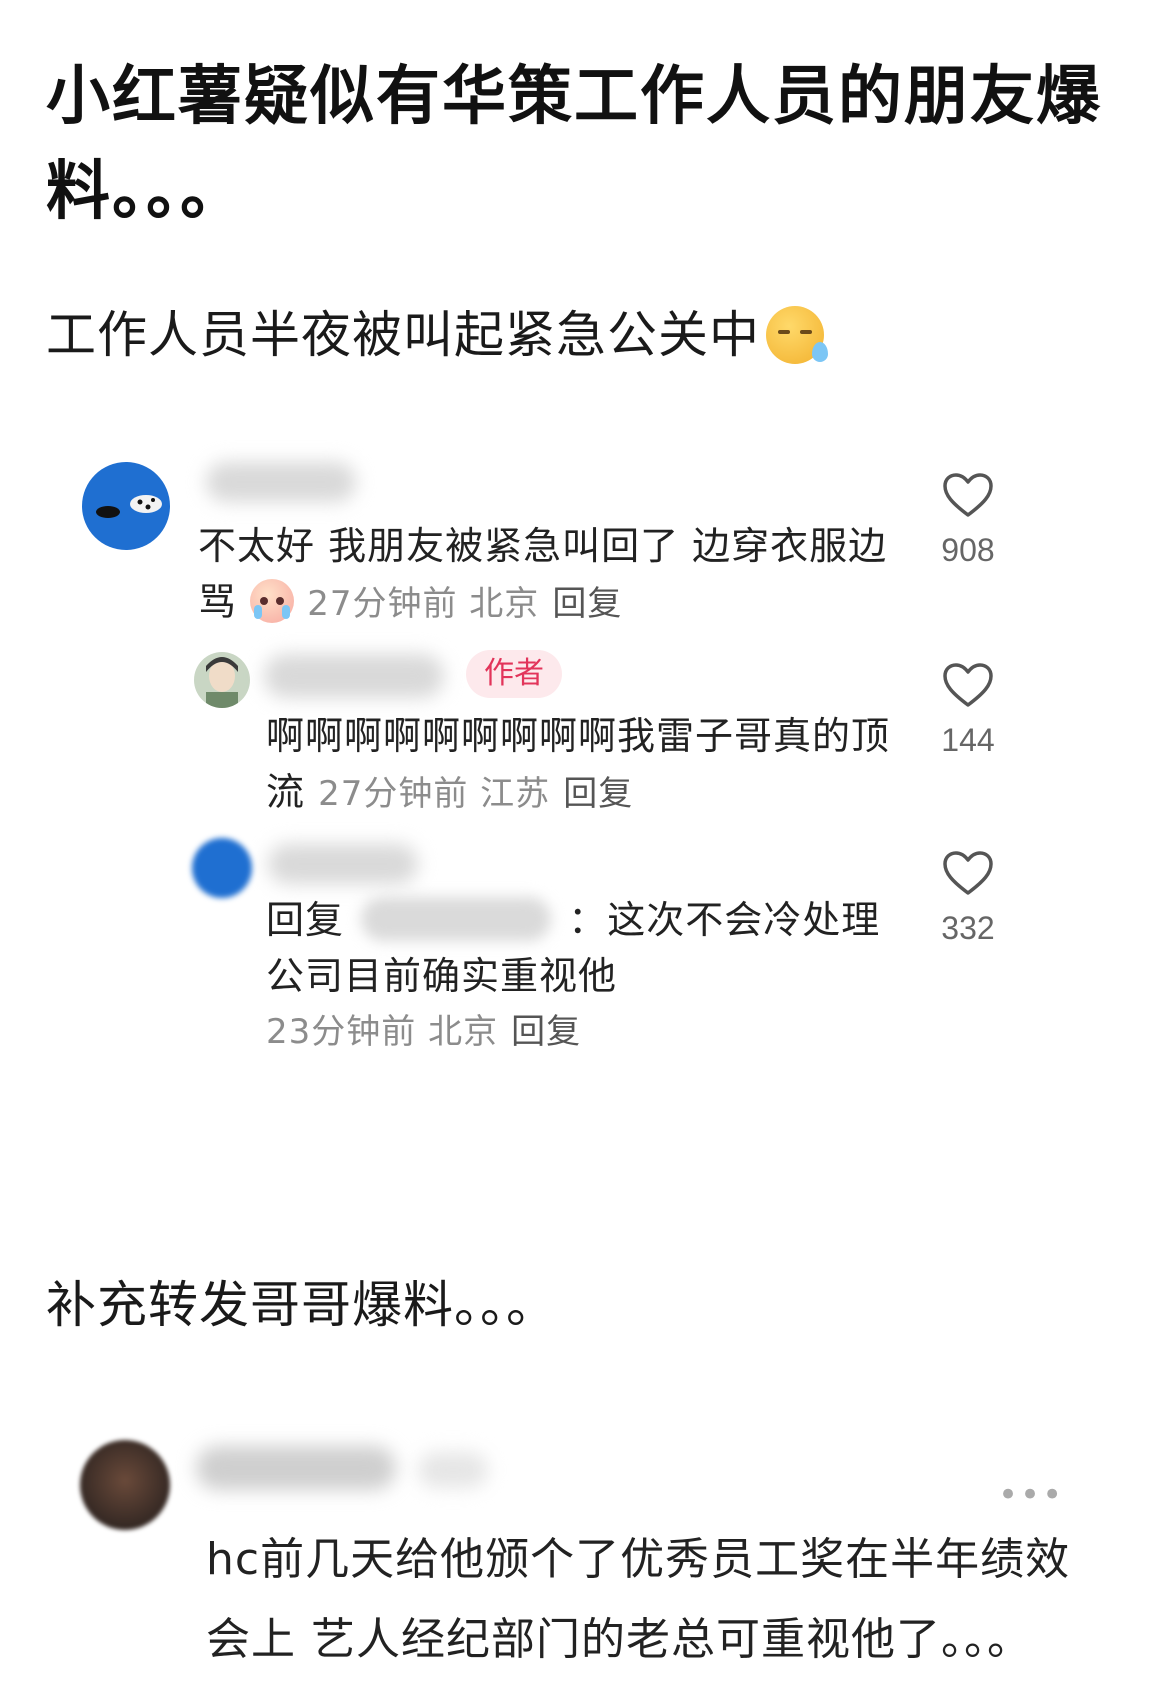  Describe the element at coordinates (272, 601) in the screenshot. I see `crying-face-icon` at that location.